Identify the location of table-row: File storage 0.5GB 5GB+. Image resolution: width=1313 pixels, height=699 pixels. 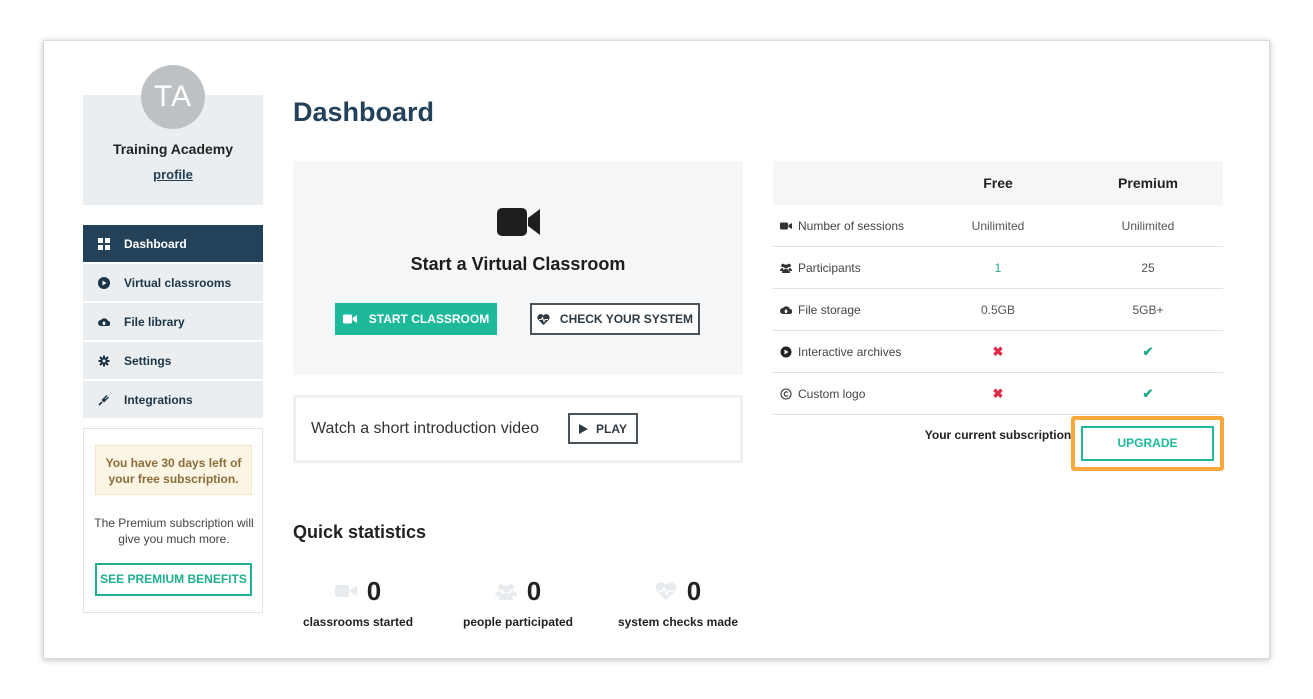
(998, 310).